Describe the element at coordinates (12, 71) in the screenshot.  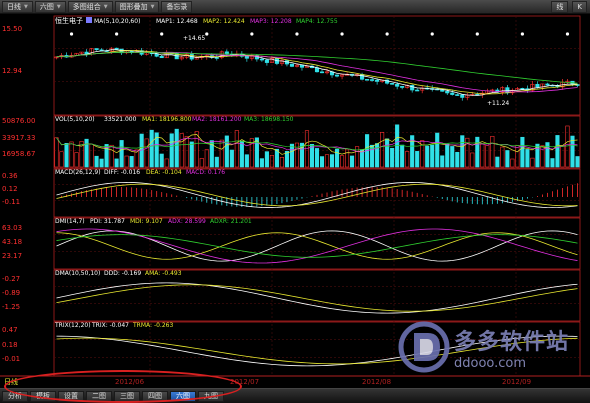
I see `price-y-mid: 12.94` at that location.